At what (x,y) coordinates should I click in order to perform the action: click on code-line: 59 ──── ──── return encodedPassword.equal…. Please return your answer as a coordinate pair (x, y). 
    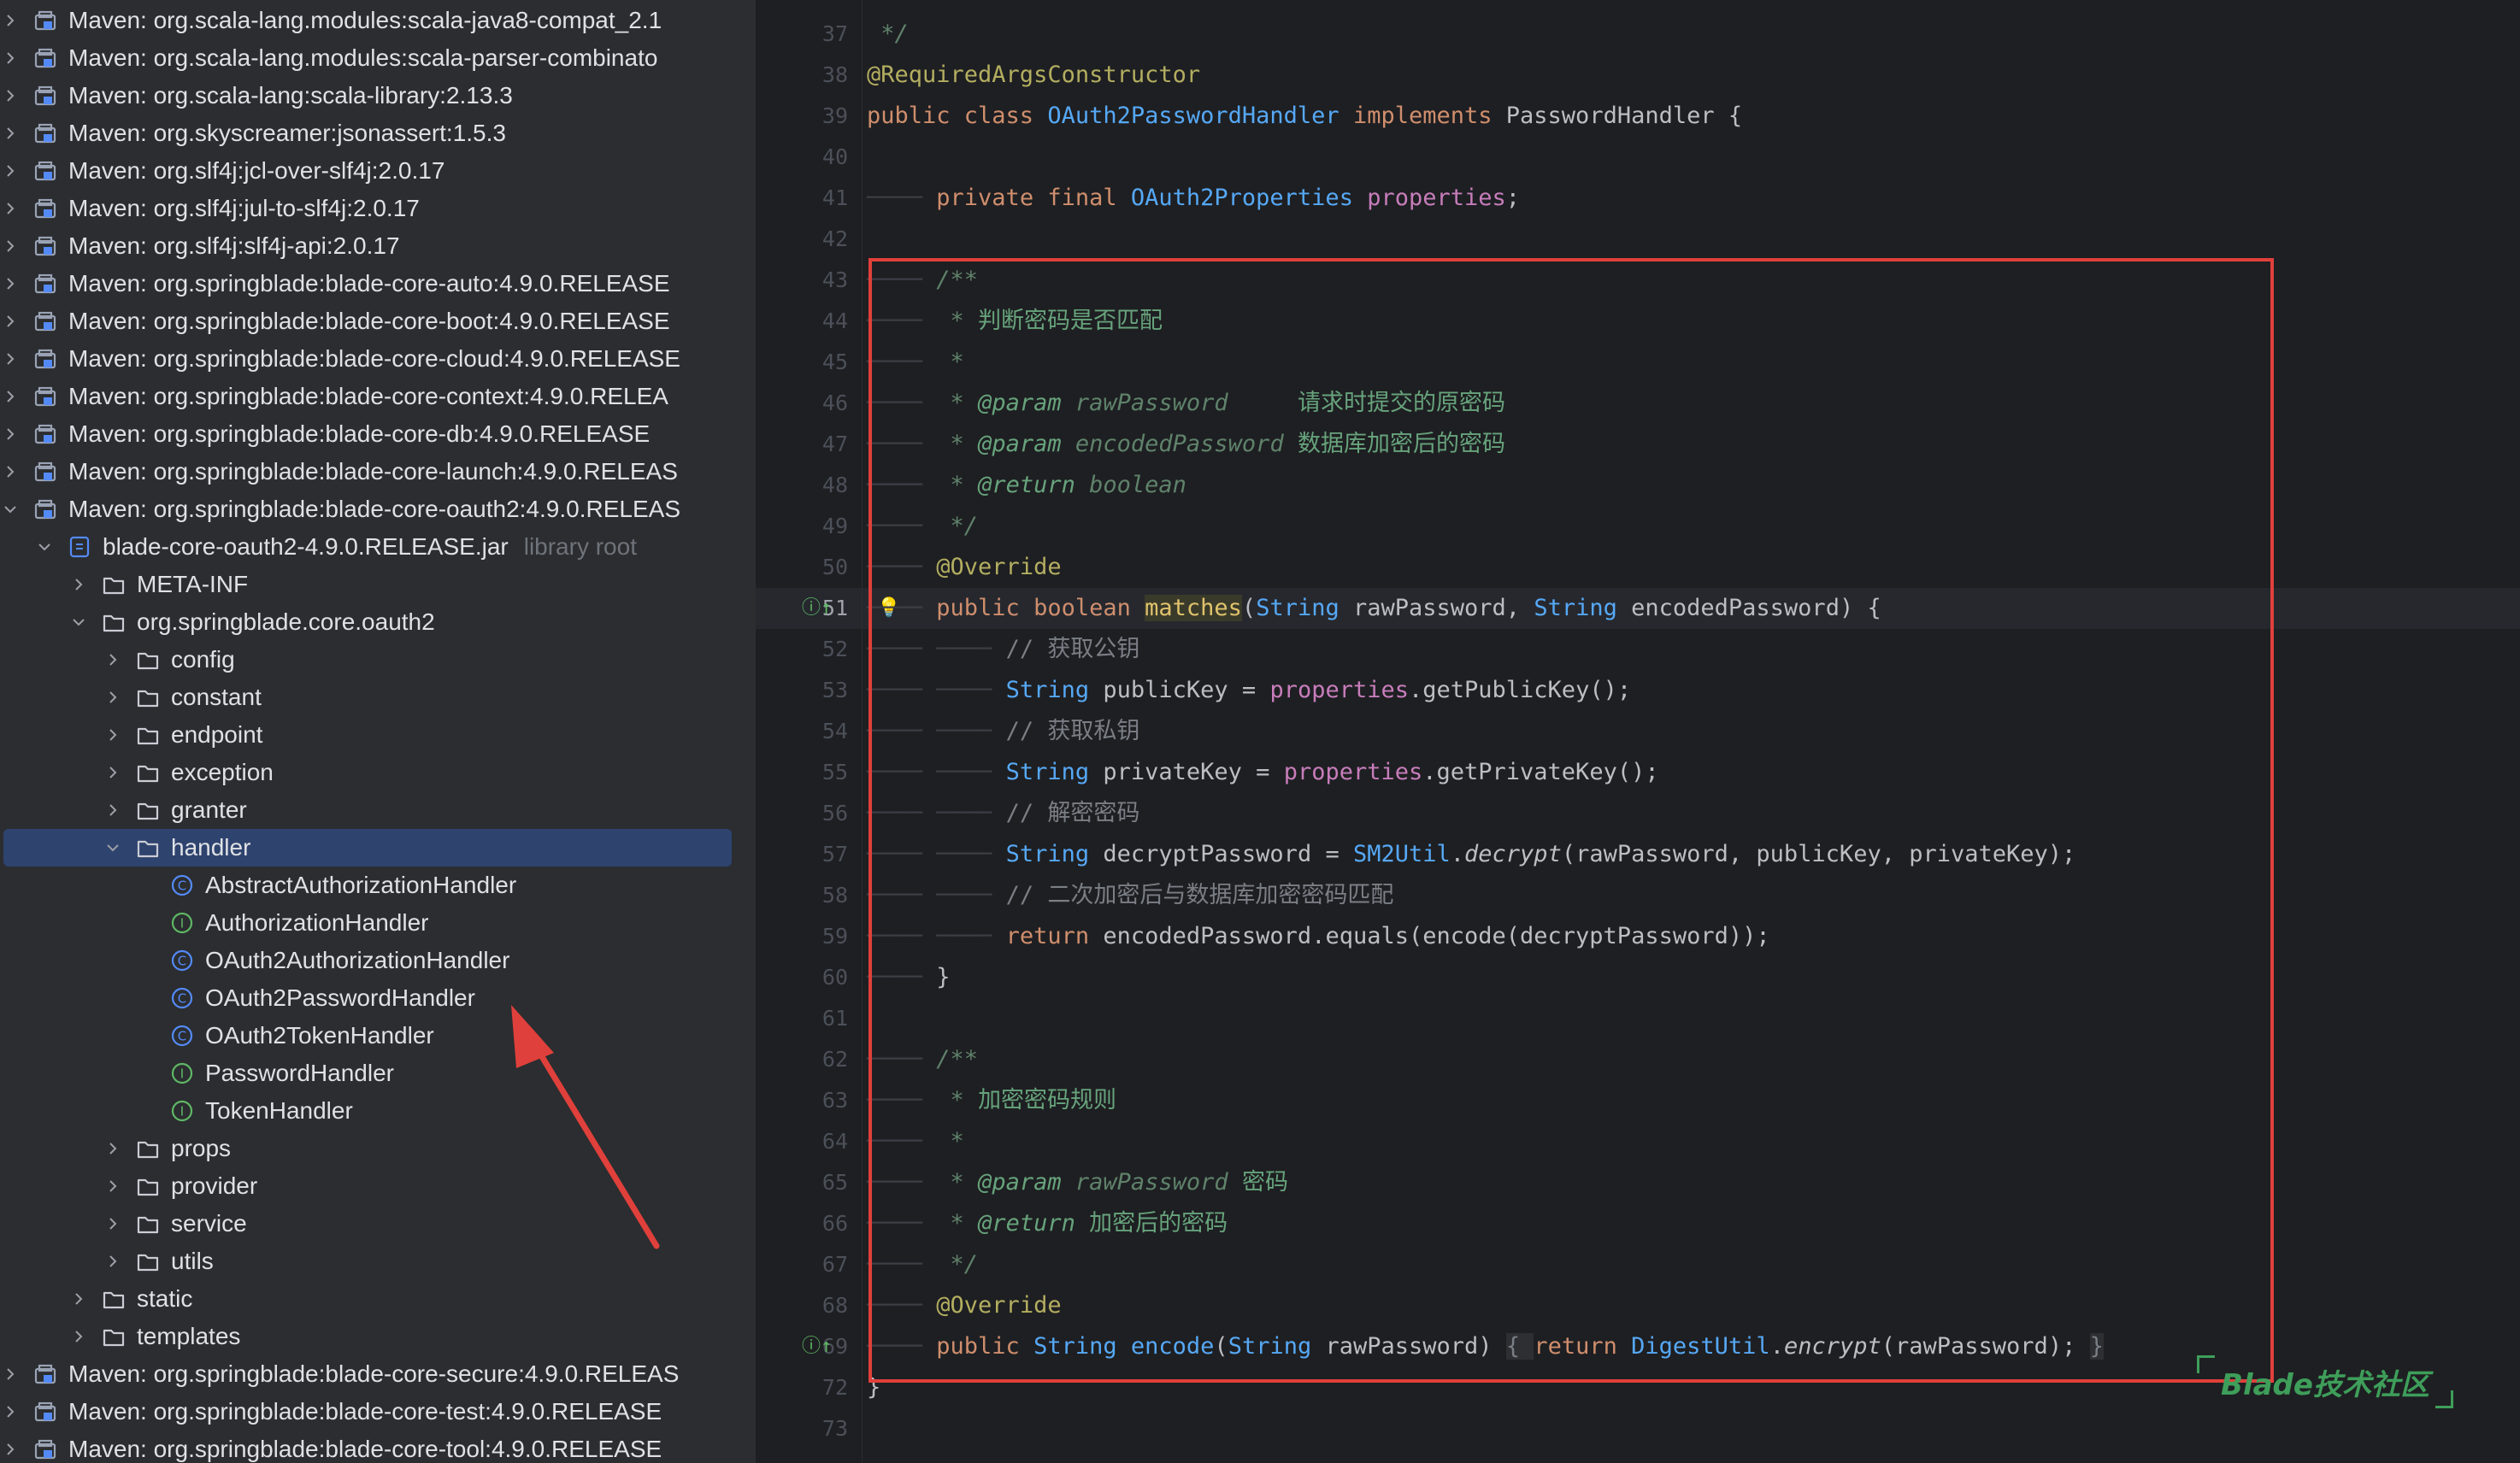
    Looking at the image, I should click on (1638, 936).